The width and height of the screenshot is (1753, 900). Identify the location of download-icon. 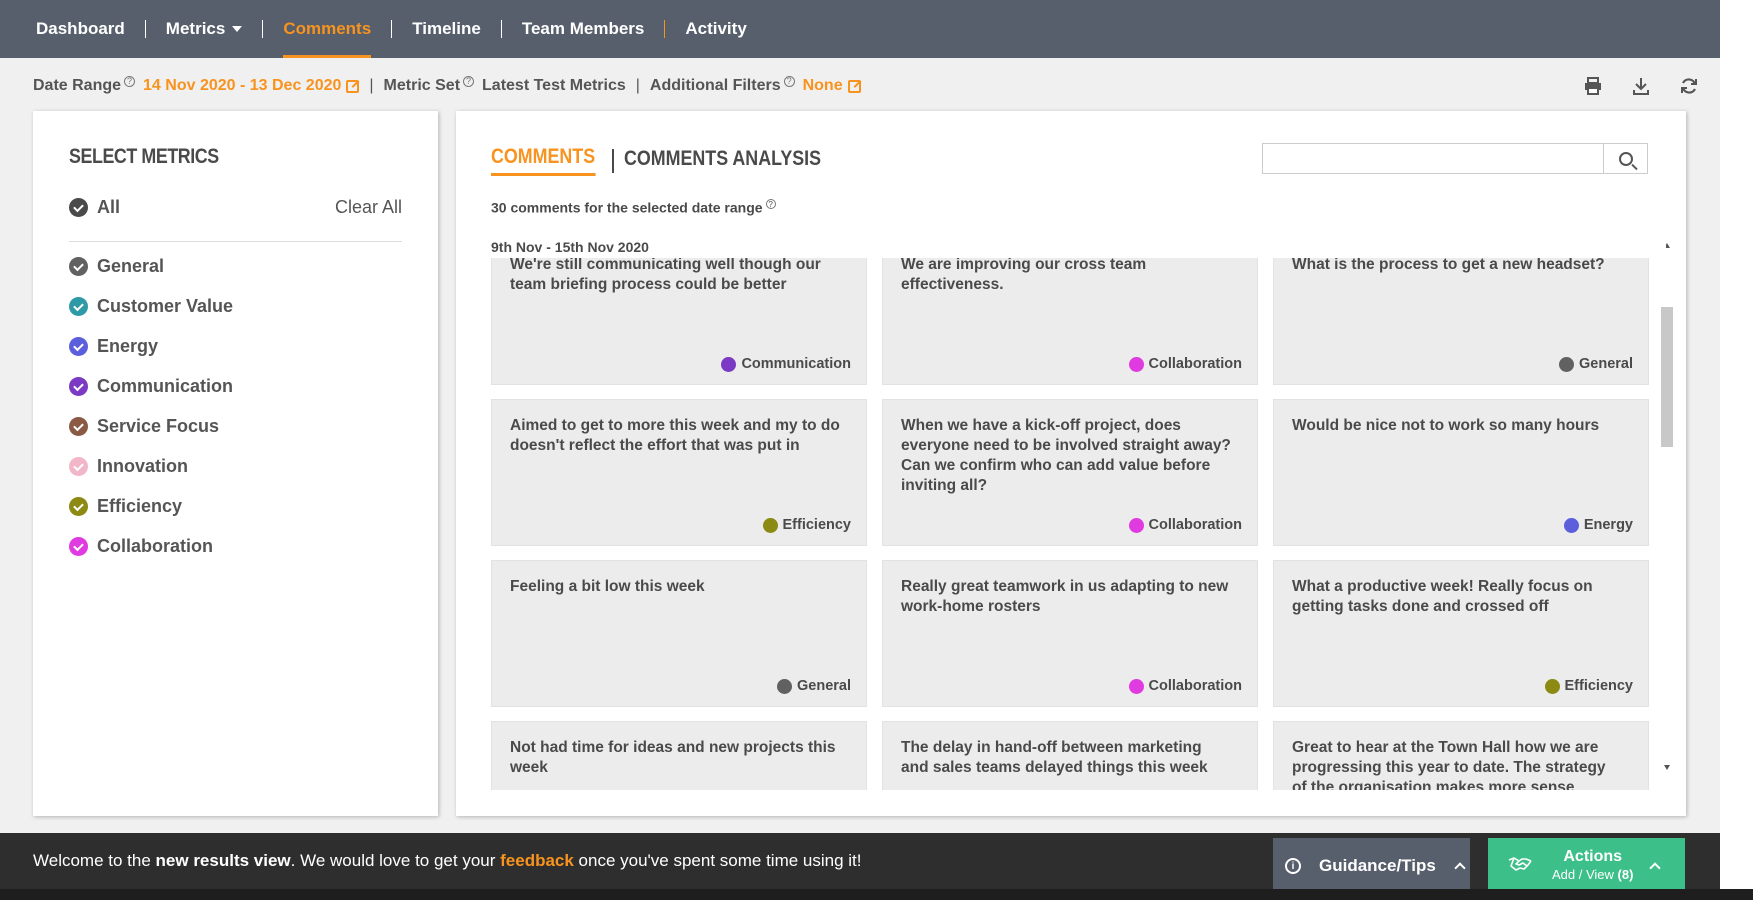
(1641, 86).